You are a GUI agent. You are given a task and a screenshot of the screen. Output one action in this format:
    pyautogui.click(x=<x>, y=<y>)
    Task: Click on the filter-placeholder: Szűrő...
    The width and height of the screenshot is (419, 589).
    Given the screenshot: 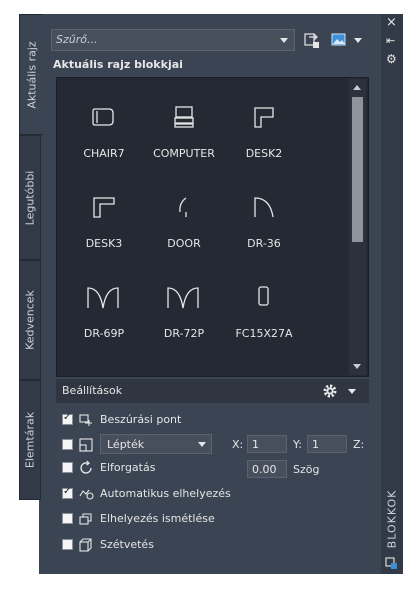 What is the action you would take?
    pyautogui.click(x=77, y=39)
    